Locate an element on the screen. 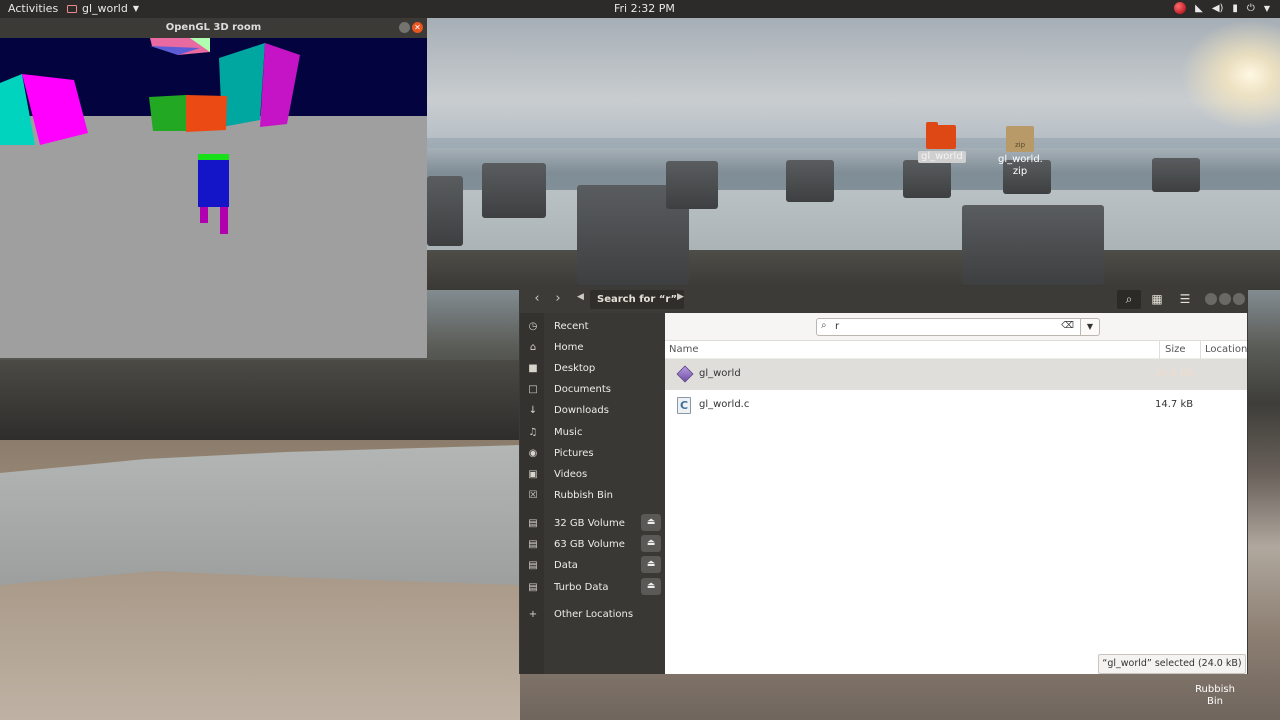 The width and height of the screenshot is (1280, 720). file-name: gl_world is located at coordinates (720, 373).